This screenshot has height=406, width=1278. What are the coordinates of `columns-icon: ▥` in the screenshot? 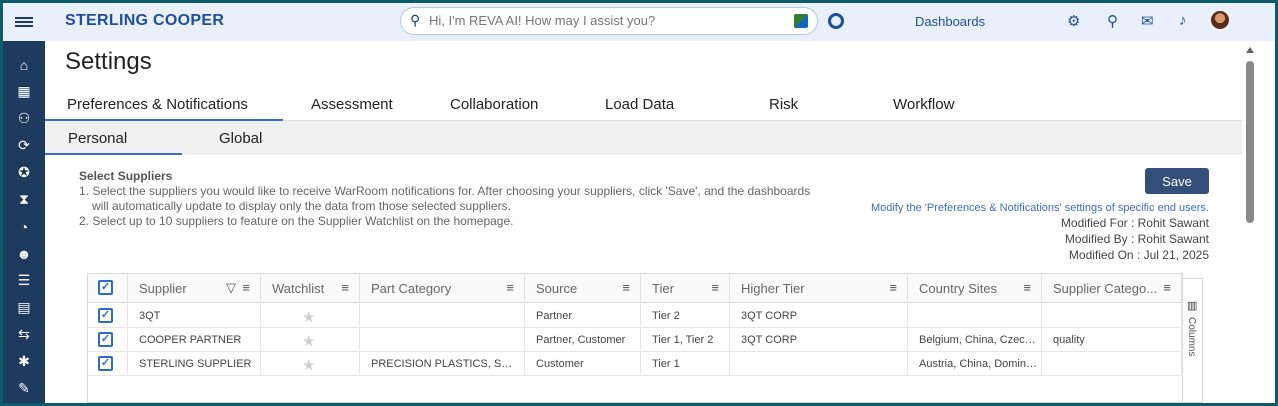 It's located at (1192, 306).